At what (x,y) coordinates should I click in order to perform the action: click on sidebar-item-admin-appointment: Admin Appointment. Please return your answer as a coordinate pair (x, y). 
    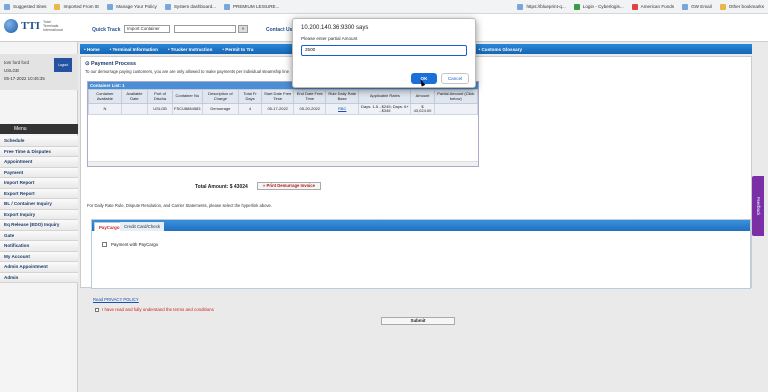
    Looking at the image, I should click on (39, 267).